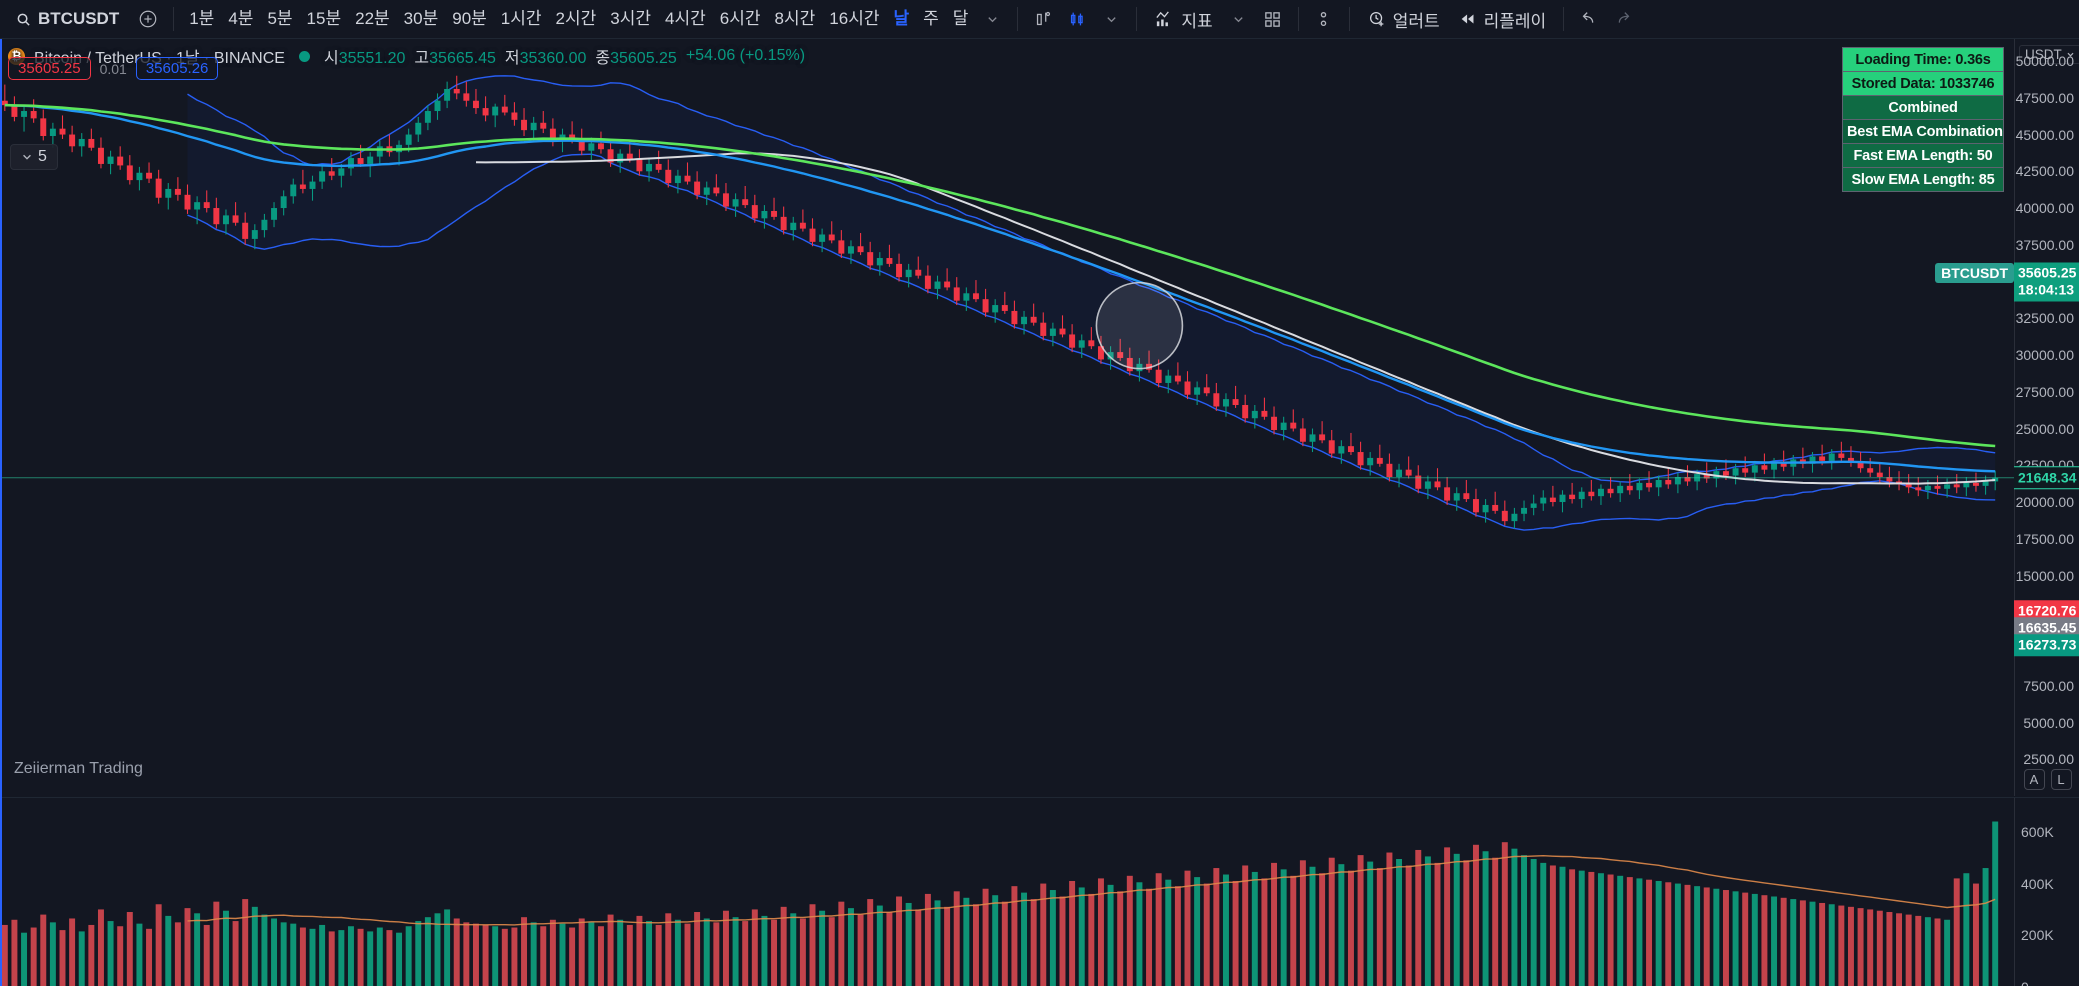 The width and height of the screenshot is (2079, 986). What do you see at coordinates (2044, 61) in the screenshot?
I see `price-tick-0: 50000.00` at bounding box center [2044, 61].